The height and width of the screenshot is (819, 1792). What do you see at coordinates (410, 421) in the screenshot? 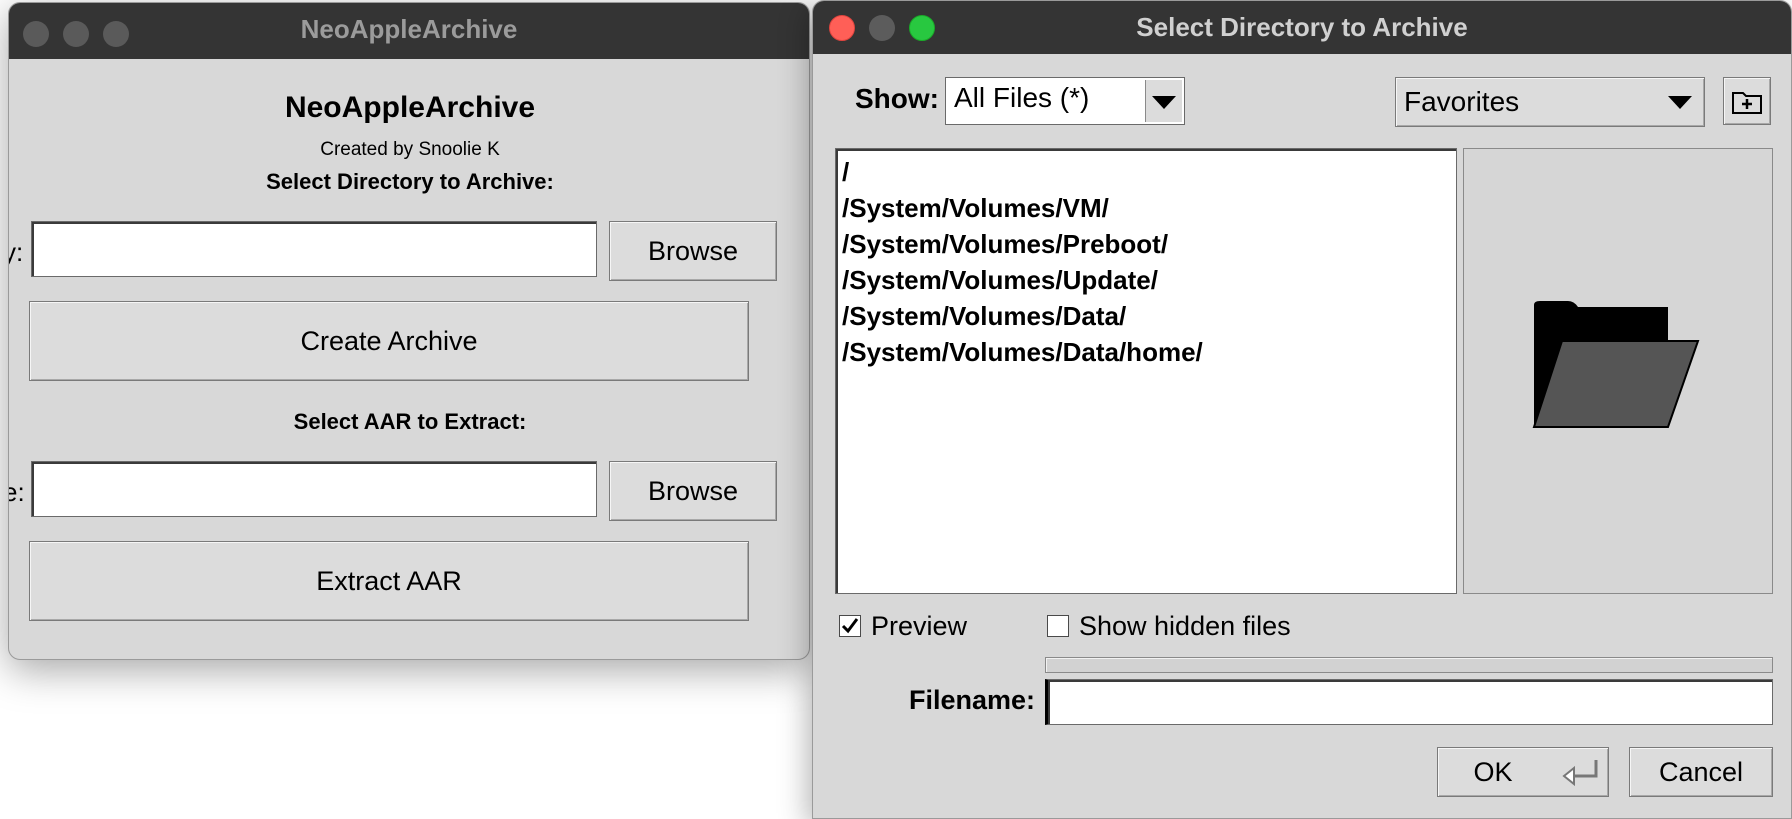
I see `extract-section-label: Select AAR to Extract:` at bounding box center [410, 421].